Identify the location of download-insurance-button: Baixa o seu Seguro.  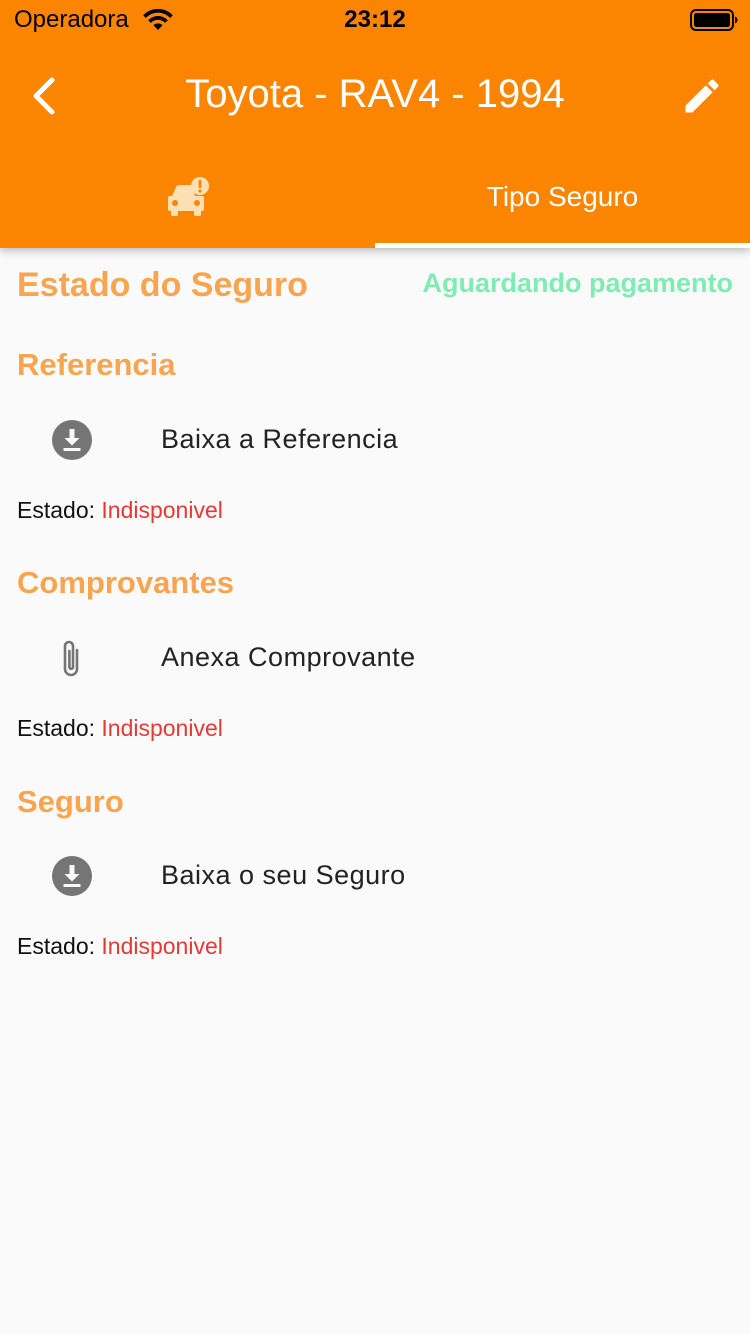
(375, 874).